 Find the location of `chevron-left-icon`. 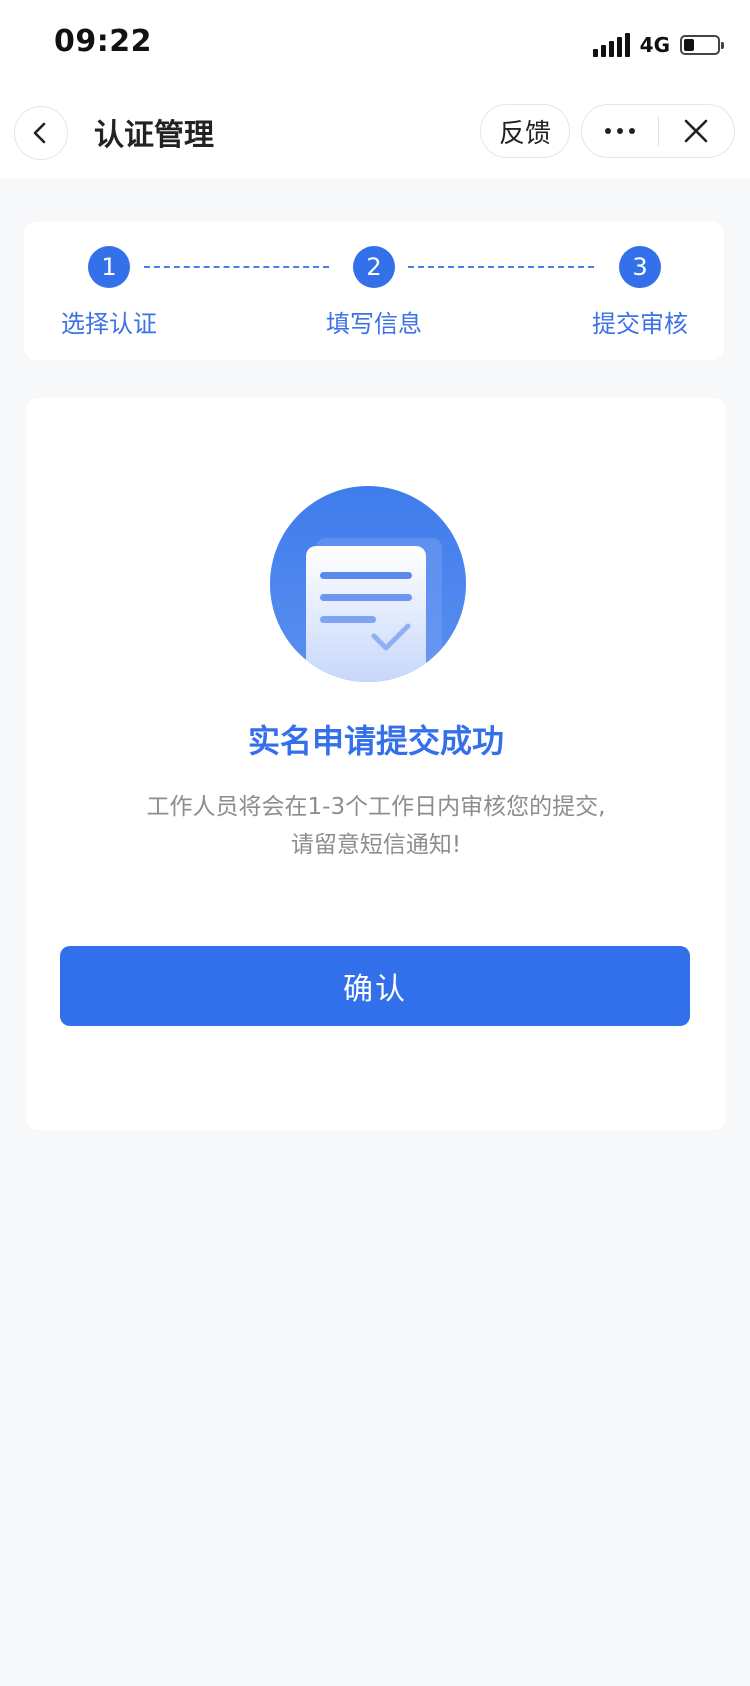

chevron-left-icon is located at coordinates (39, 133).